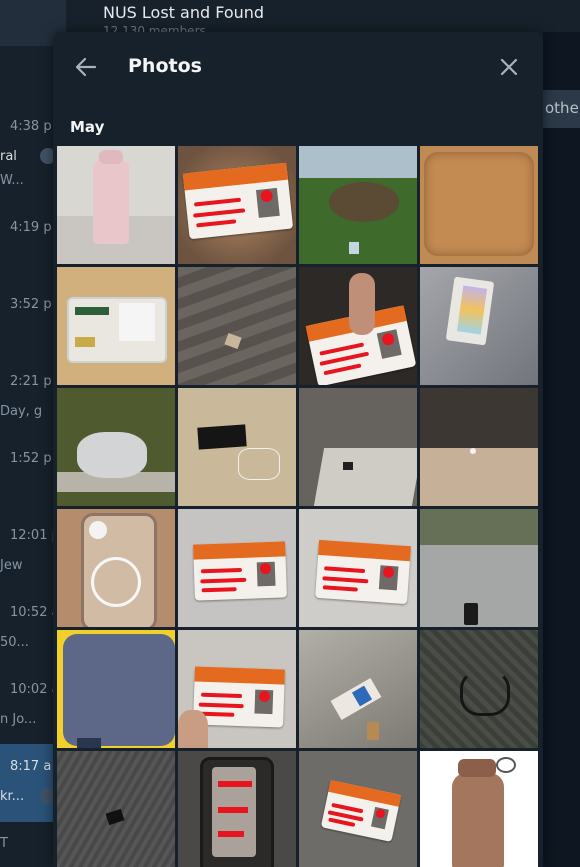 The height and width of the screenshot is (867, 580). What do you see at coordinates (11, 565) in the screenshot?
I see `chat-row-preview: Jew` at bounding box center [11, 565].